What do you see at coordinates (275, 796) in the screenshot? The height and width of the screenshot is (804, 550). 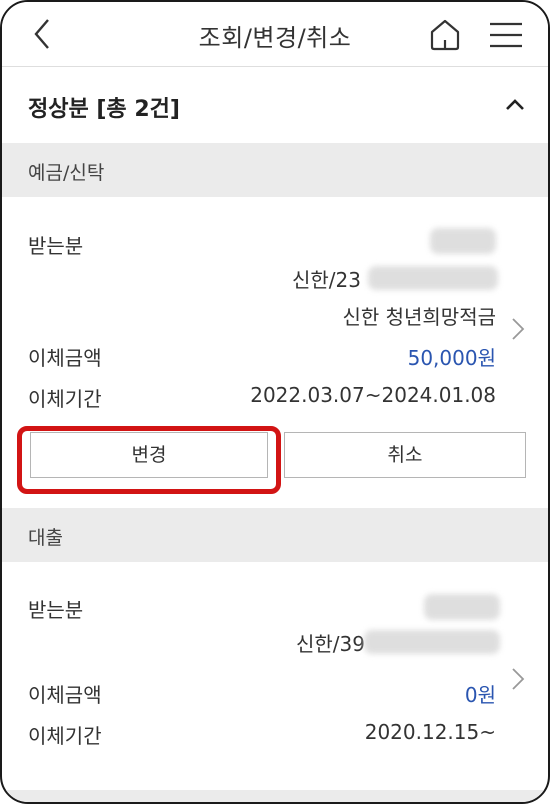 I see `bottom-spacer-bar` at bounding box center [275, 796].